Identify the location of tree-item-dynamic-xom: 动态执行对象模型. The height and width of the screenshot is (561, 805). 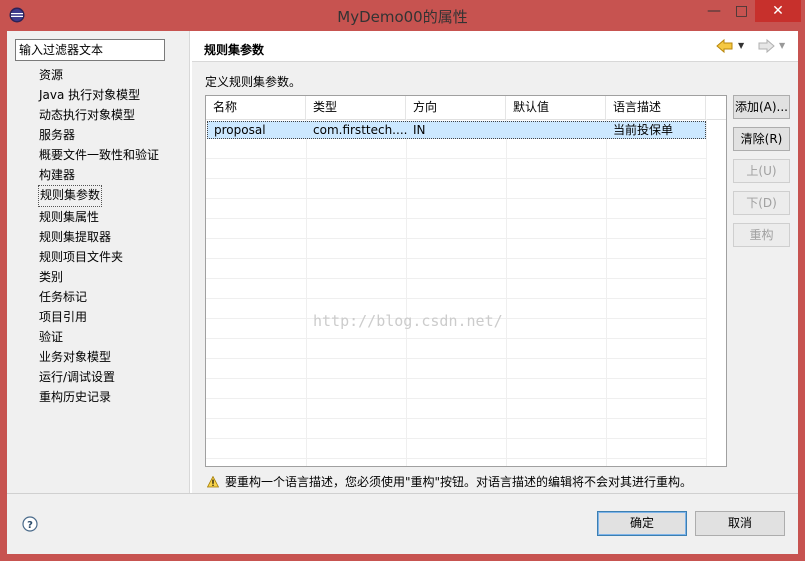
(113, 115).